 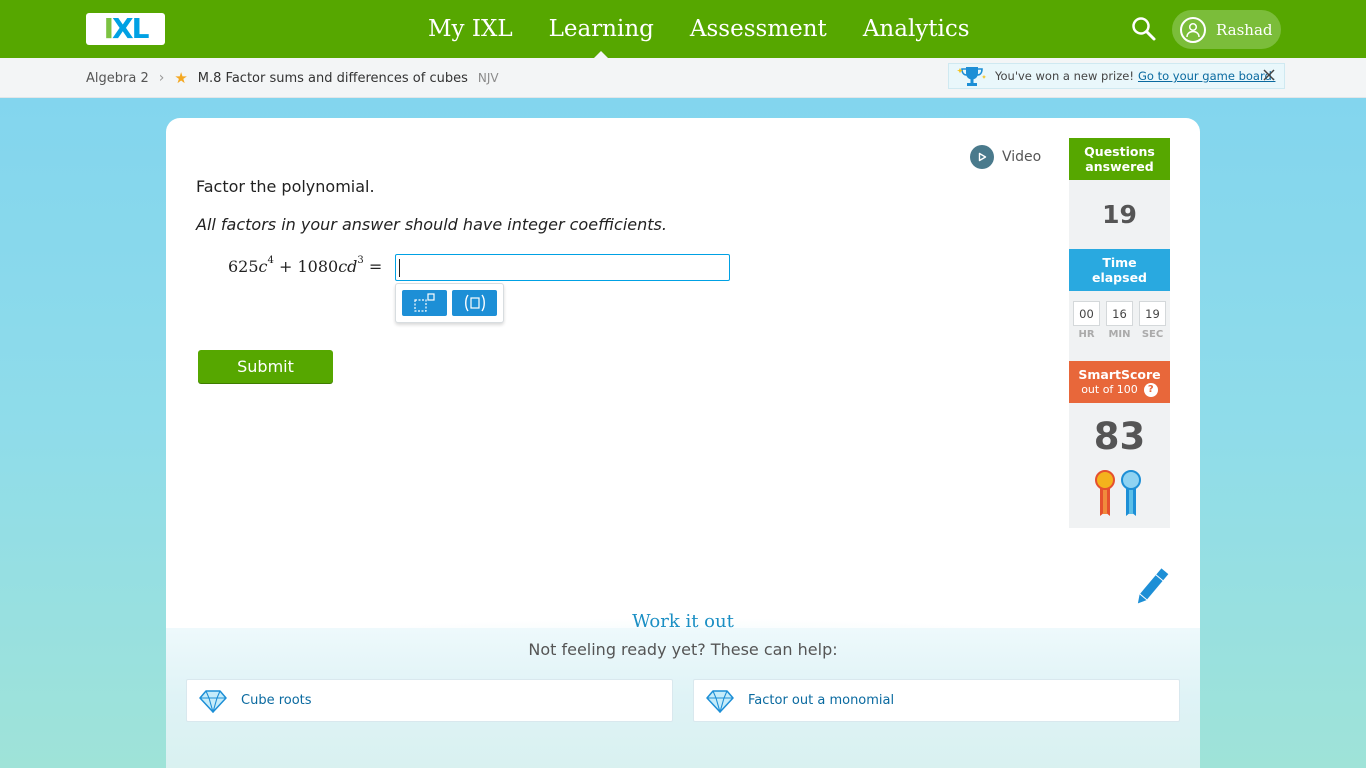 What do you see at coordinates (1119, 374) in the screenshot?
I see `smartscore-label: SmartScore` at bounding box center [1119, 374].